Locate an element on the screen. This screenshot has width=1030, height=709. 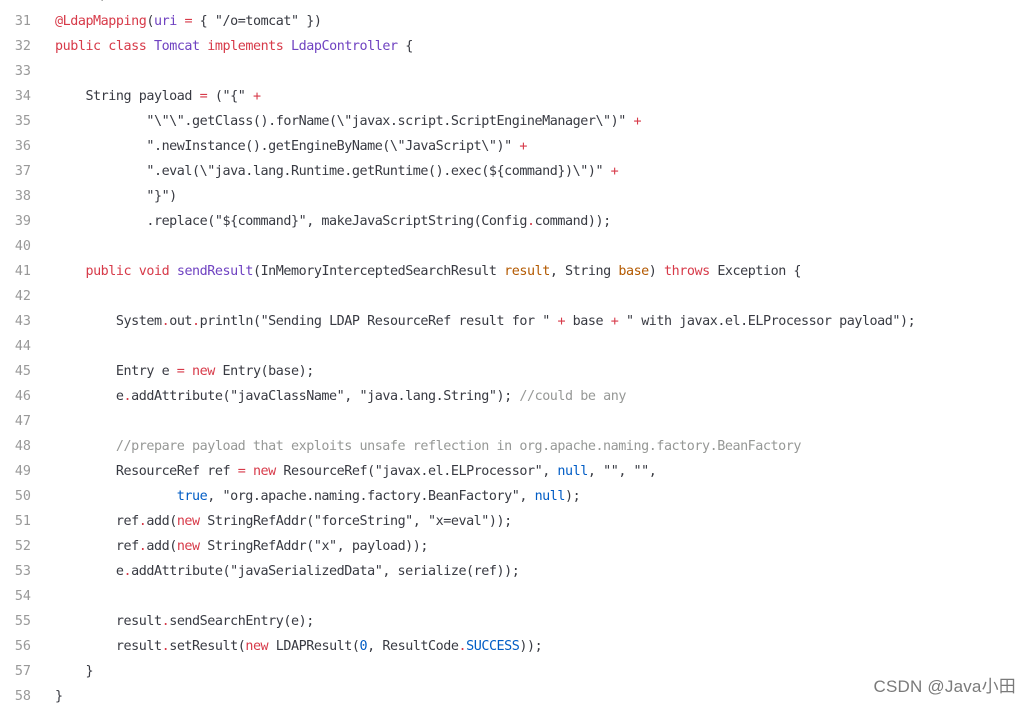
line-number: 44 is located at coordinates (22, 346).